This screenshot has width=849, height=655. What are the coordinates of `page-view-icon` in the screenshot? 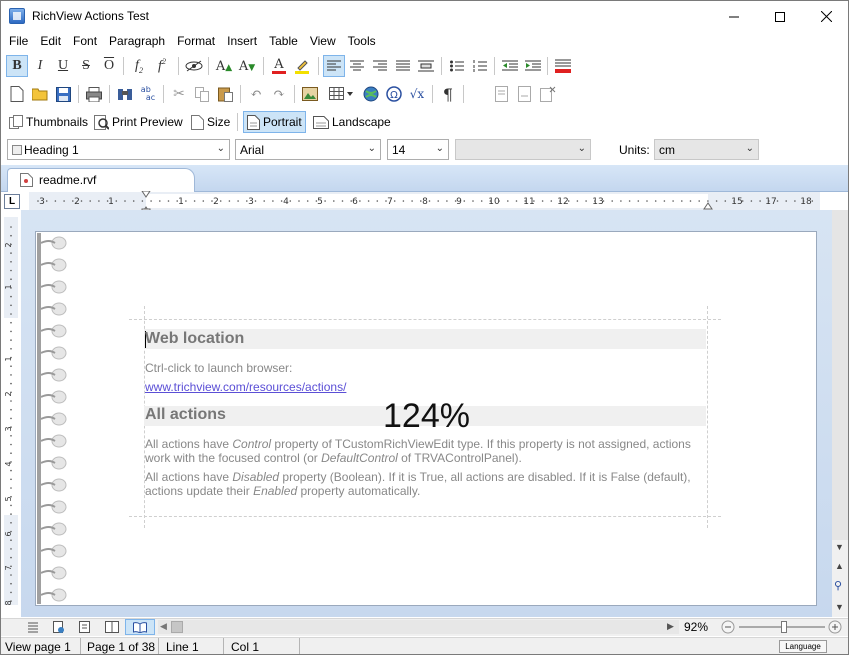 It's located at (85, 627).